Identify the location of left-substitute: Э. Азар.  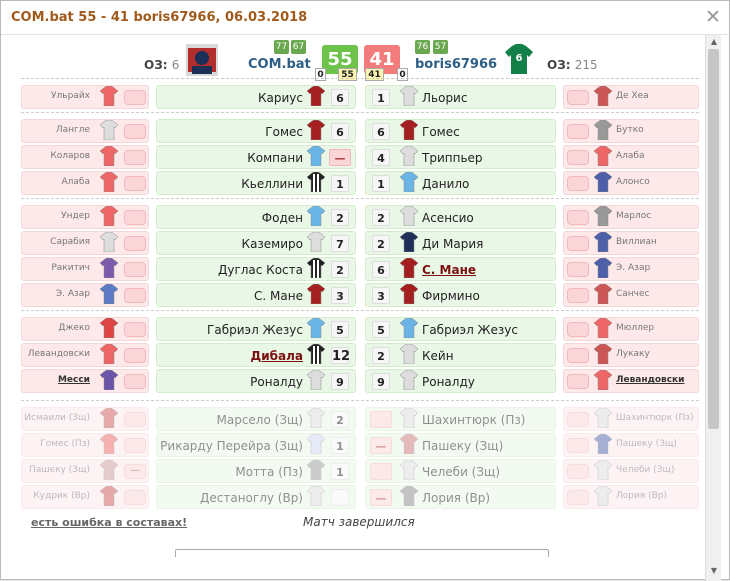
(85, 295).